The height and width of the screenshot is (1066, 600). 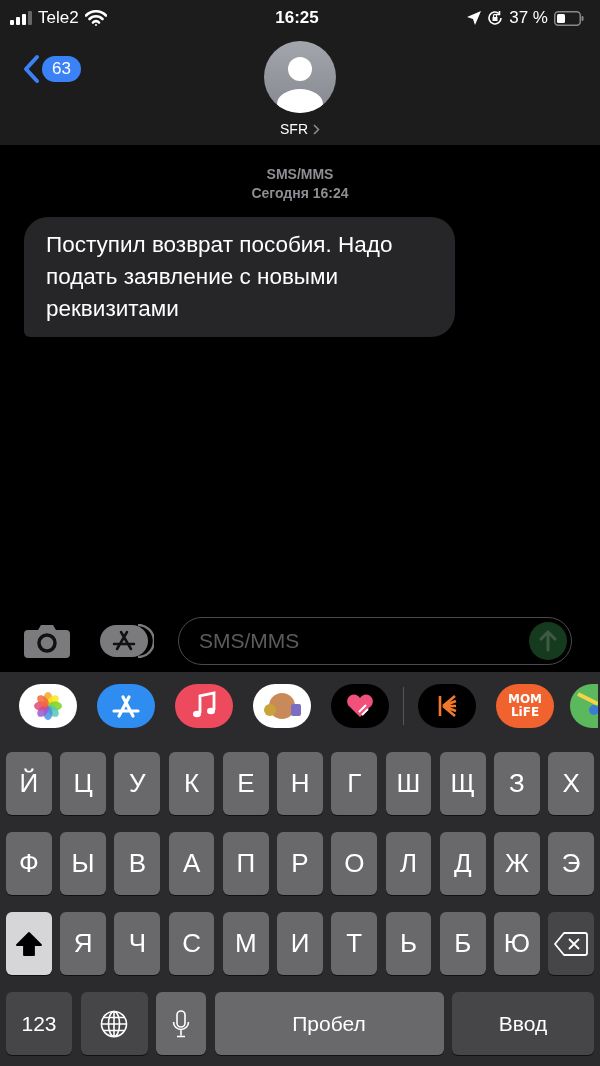 What do you see at coordinates (245, 943) in the screenshot?
I see `letter-key: М` at bounding box center [245, 943].